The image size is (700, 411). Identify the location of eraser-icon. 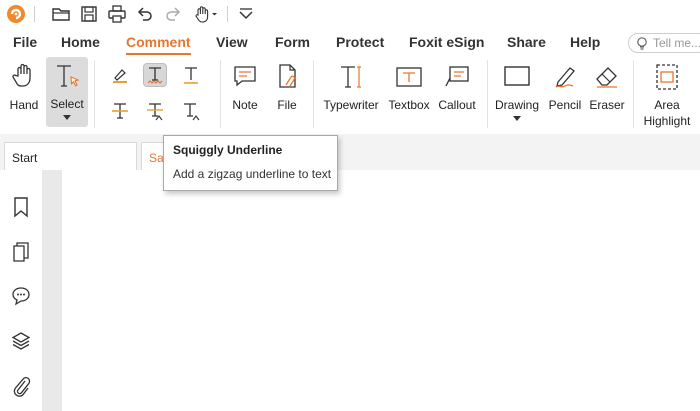
(607, 76).